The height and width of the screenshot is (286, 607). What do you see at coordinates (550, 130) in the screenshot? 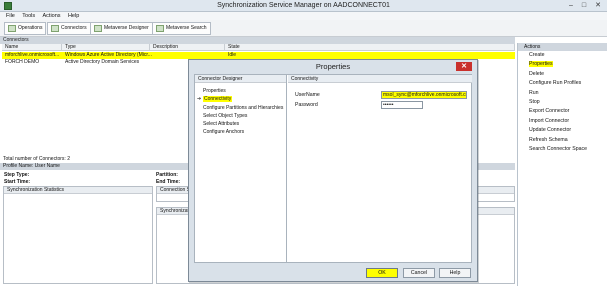
I see `action-update-connector-label: Update Connector` at bounding box center [550, 130].